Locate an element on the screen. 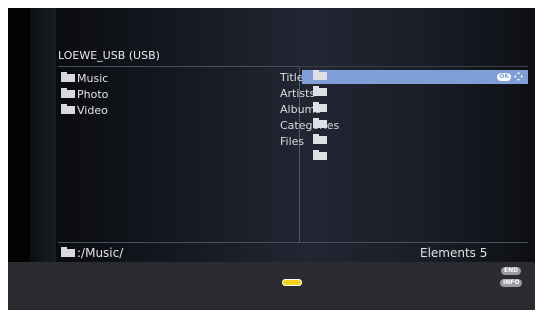 The height and width of the screenshot is (310, 543). end-button: END is located at coordinates (511, 271).